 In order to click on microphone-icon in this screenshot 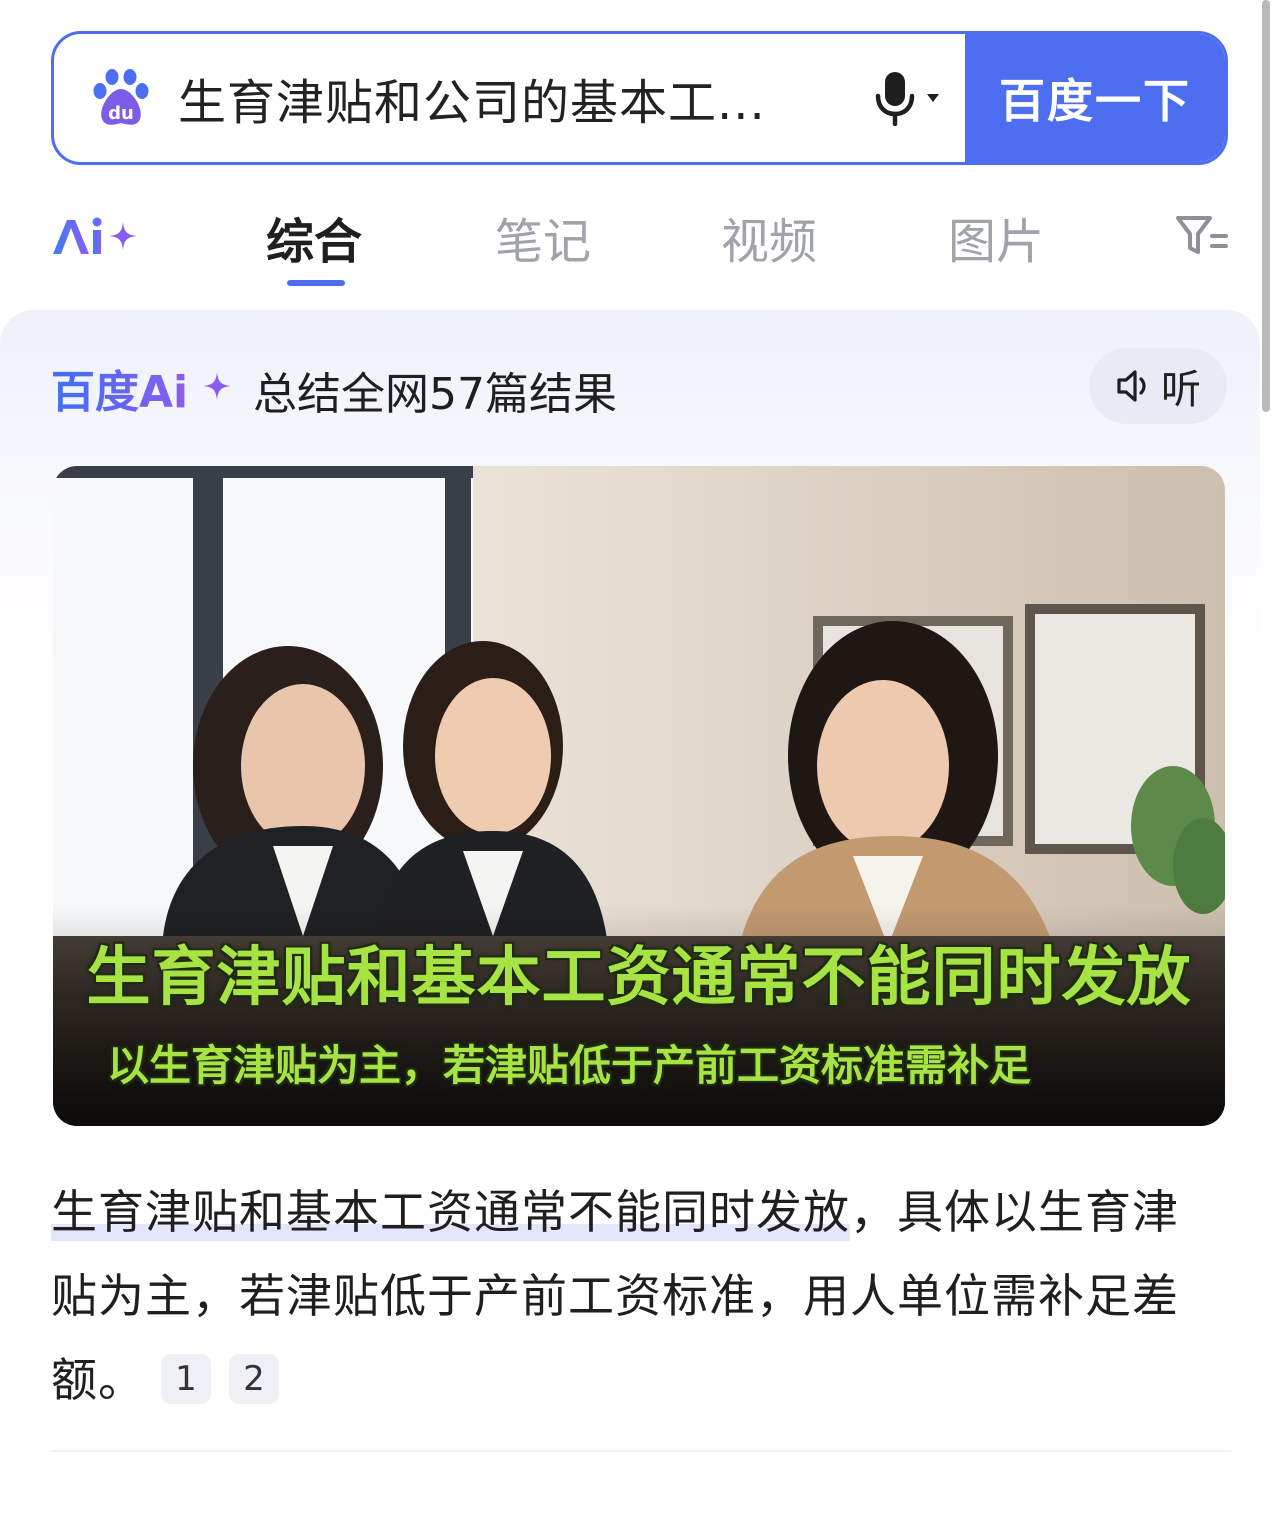, I will do `click(895, 99)`.